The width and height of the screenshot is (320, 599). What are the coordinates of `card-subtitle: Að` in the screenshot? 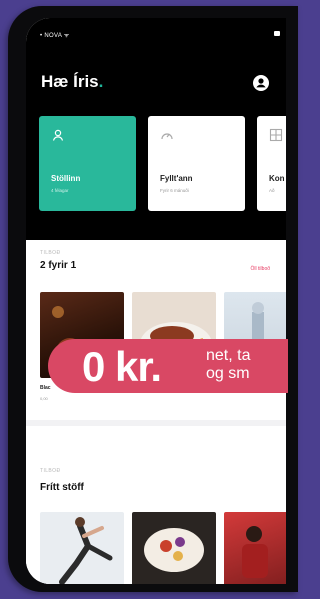 It's located at (272, 190).